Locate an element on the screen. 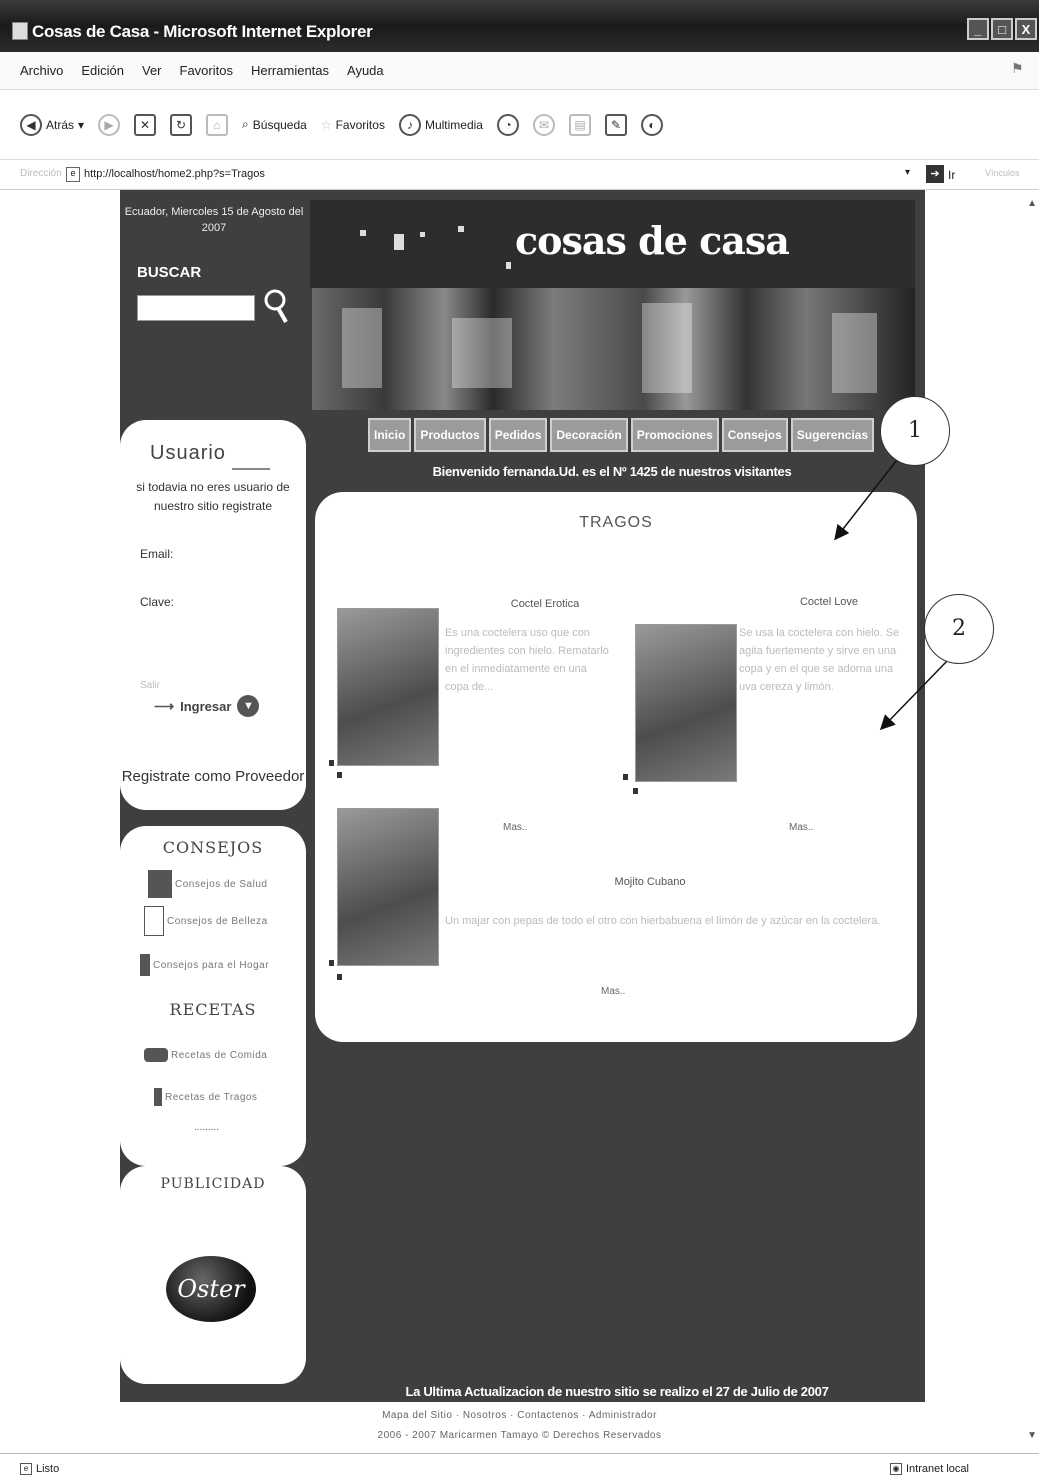 This screenshot has height=1483, width=1039. edit-button: ✎ is located at coordinates (615, 124).